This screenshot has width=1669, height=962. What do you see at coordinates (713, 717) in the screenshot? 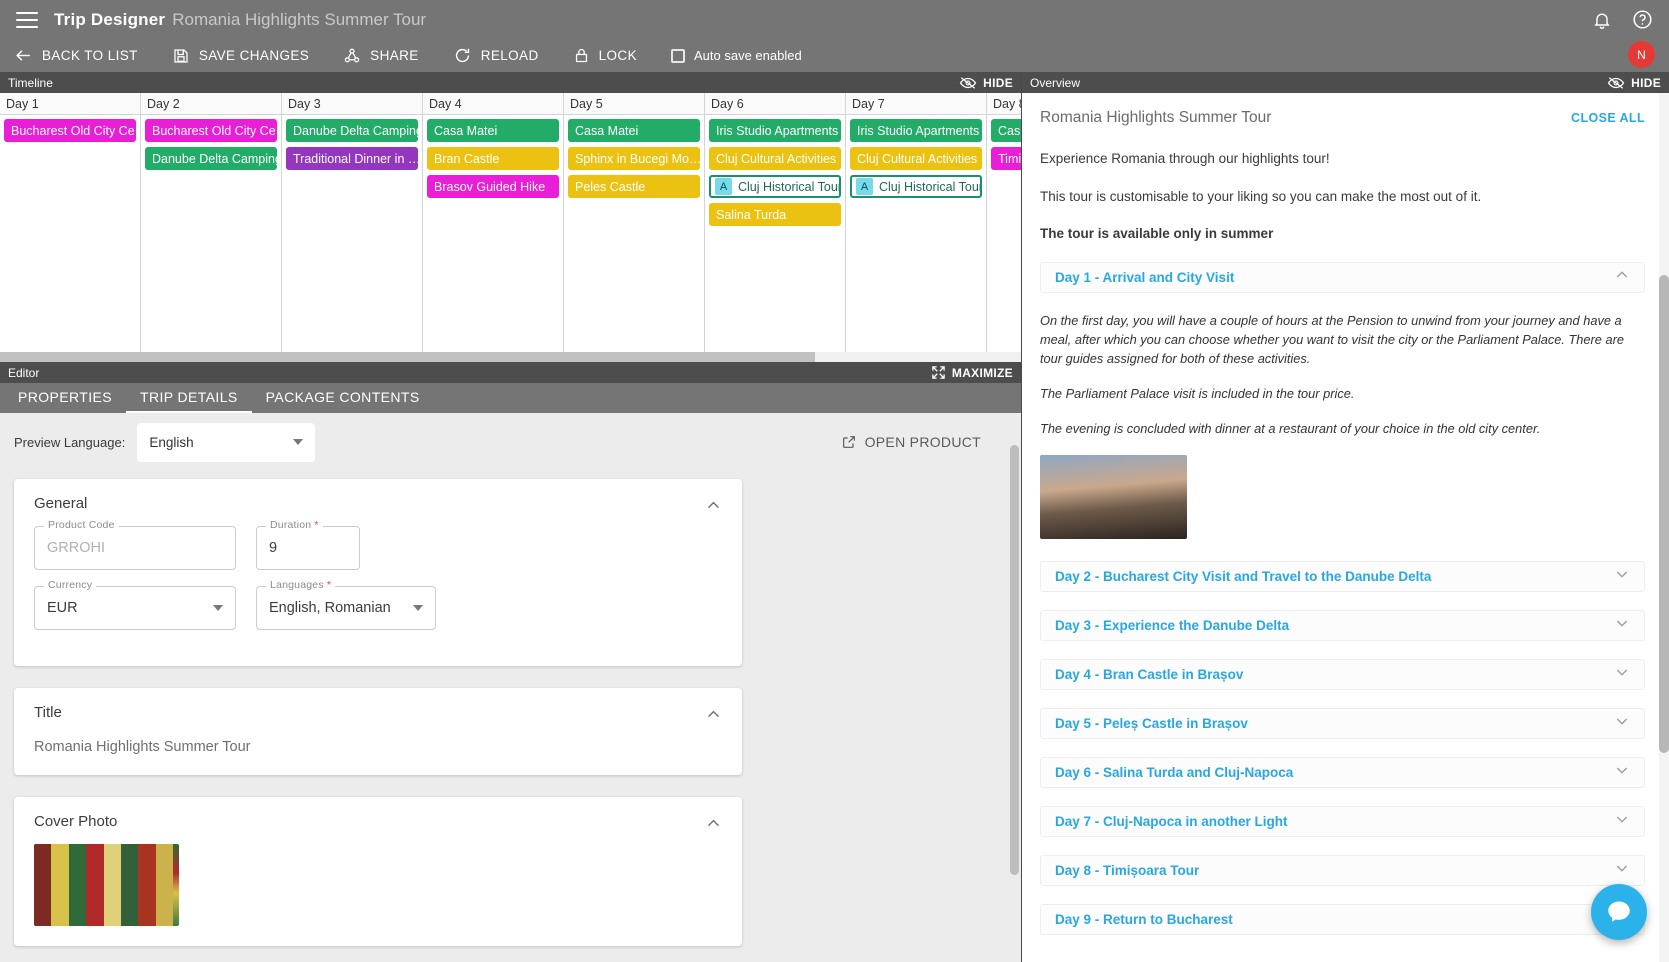
I see `title-card-collapse-button` at bounding box center [713, 717].